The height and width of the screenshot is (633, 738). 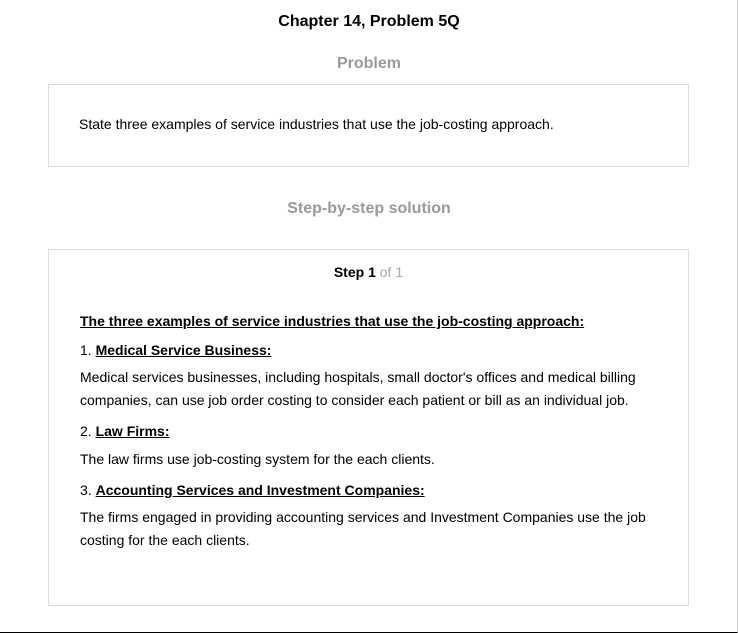 I want to click on step-of-label: of, so click(x=385, y=272).